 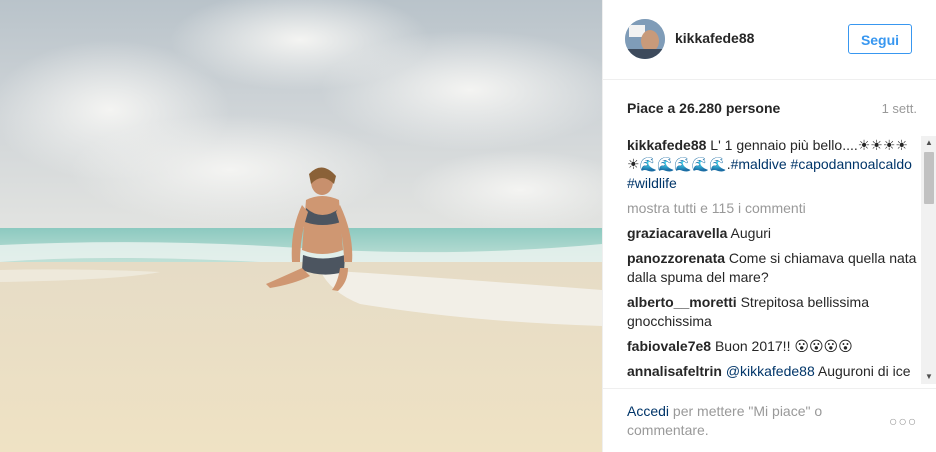 I want to click on author-username: kikkafede88, so click(x=714, y=38).